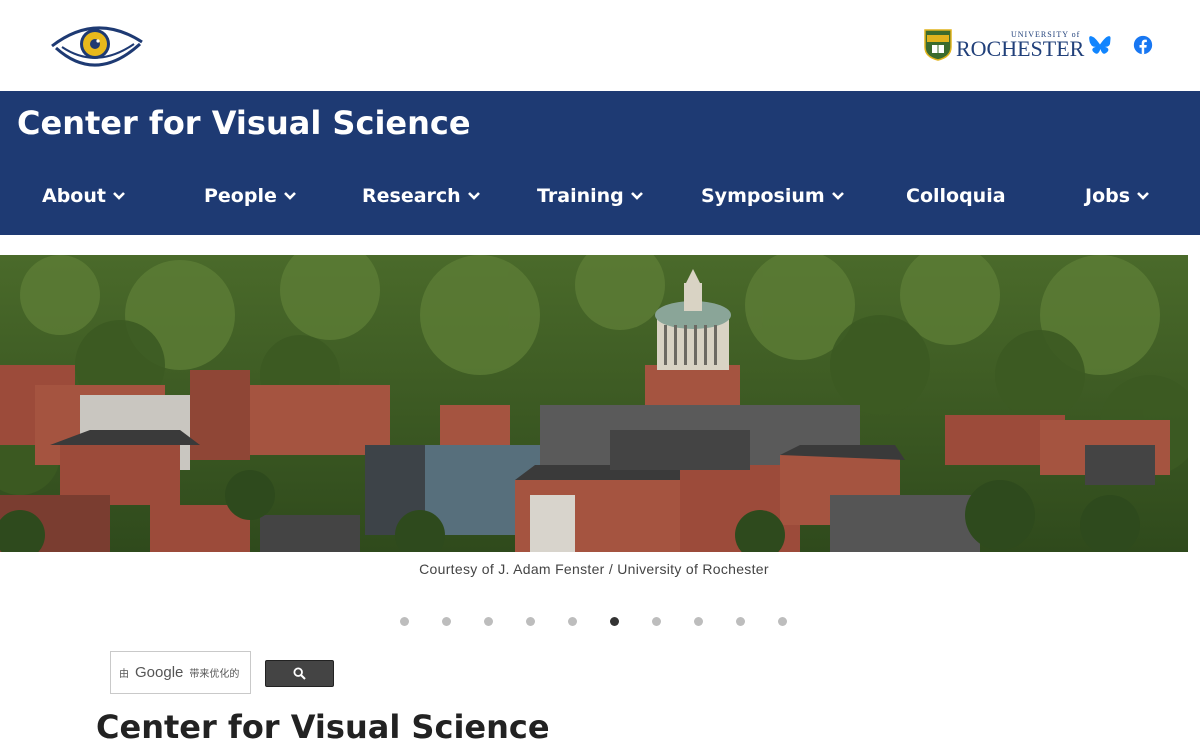 The image size is (1200, 740). I want to click on facebook-icon, so click(1143, 45).